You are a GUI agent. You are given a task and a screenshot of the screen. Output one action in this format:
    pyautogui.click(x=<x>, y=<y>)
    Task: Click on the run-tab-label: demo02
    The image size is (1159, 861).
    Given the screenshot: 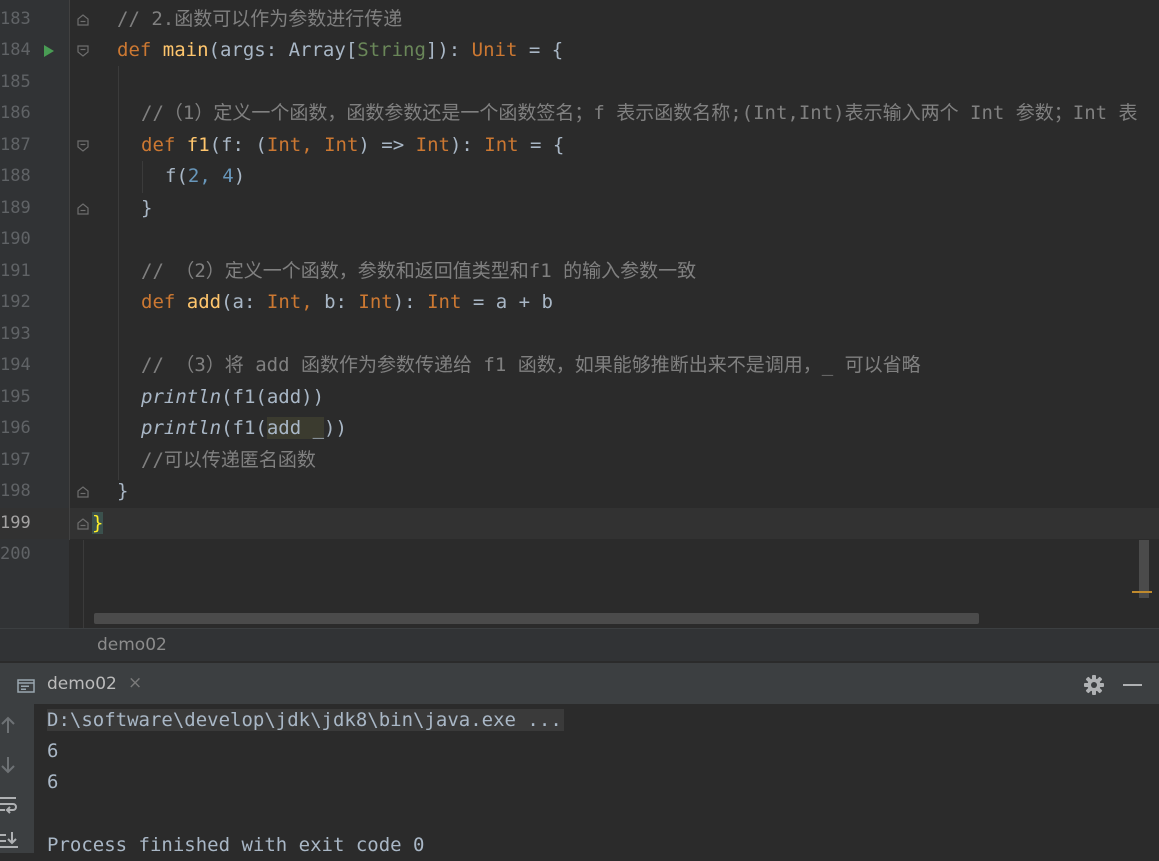 What is the action you would take?
    pyautogui.click(x=82, y=684)
    